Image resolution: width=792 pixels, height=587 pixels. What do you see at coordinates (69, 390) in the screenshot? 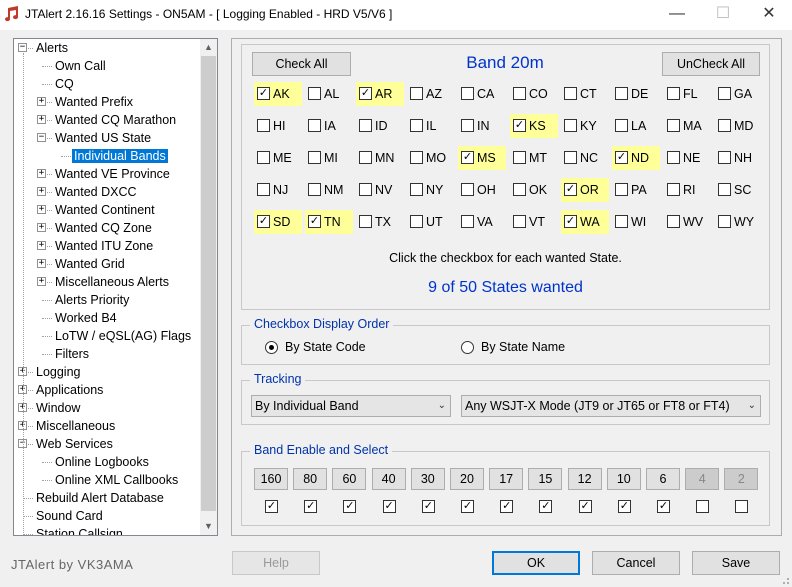
I see `tree-item: Applications` at bounding box center [69, 390].